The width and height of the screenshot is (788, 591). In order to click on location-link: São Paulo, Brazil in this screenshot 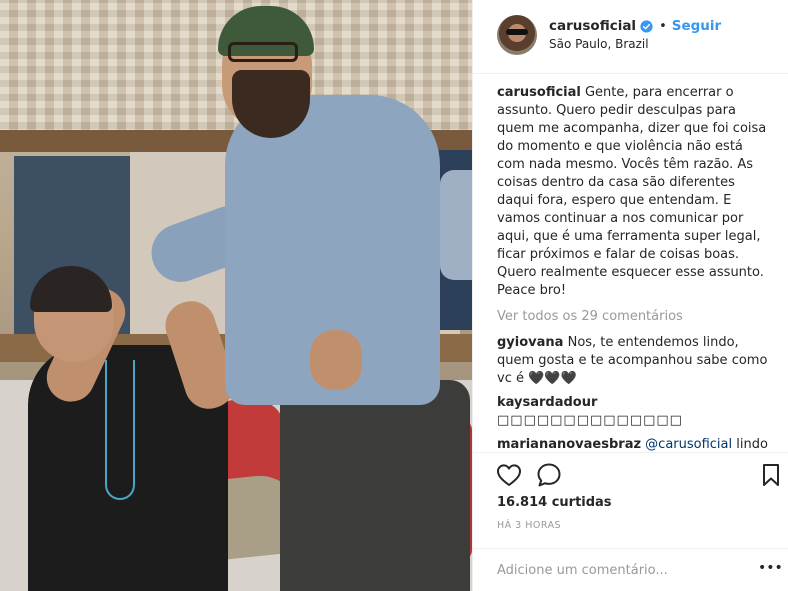, I will do `click(599, 44)`.